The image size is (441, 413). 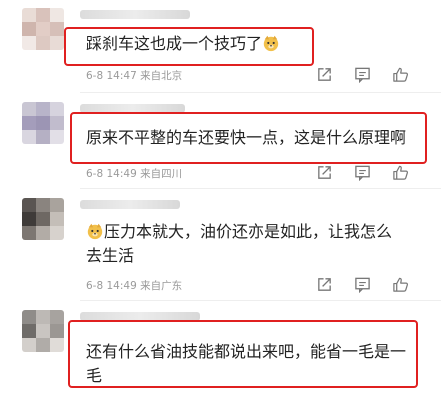 What do you see at coordinates (134, 76) in the screenshot?
I see `comment-meta: 6-8 14:47 来自北京` at bounding box center [134, 76].